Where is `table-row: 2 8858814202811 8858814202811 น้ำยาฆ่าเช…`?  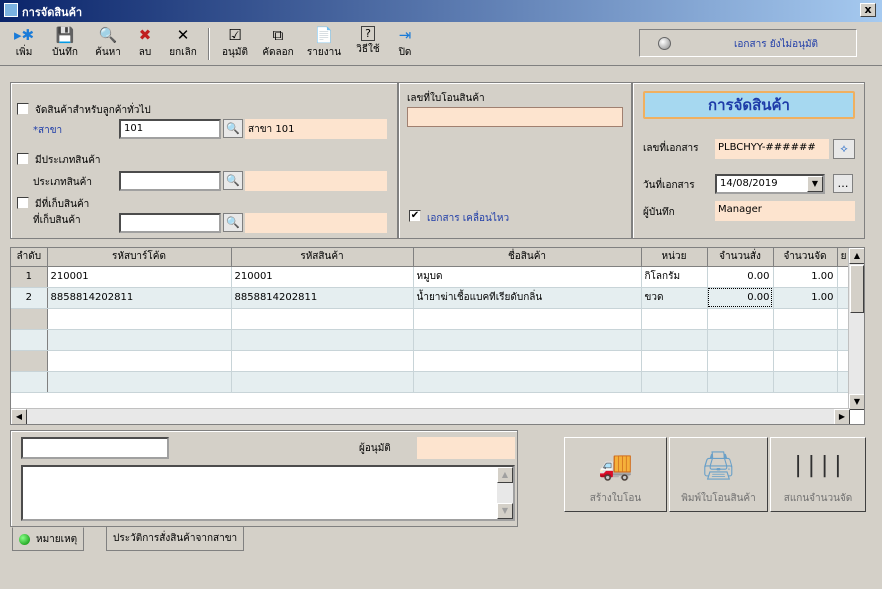
table-row: 2 8858814202811 8858814202811 น้ำยาฆ่าเช… is located at coordinates (431, 298).